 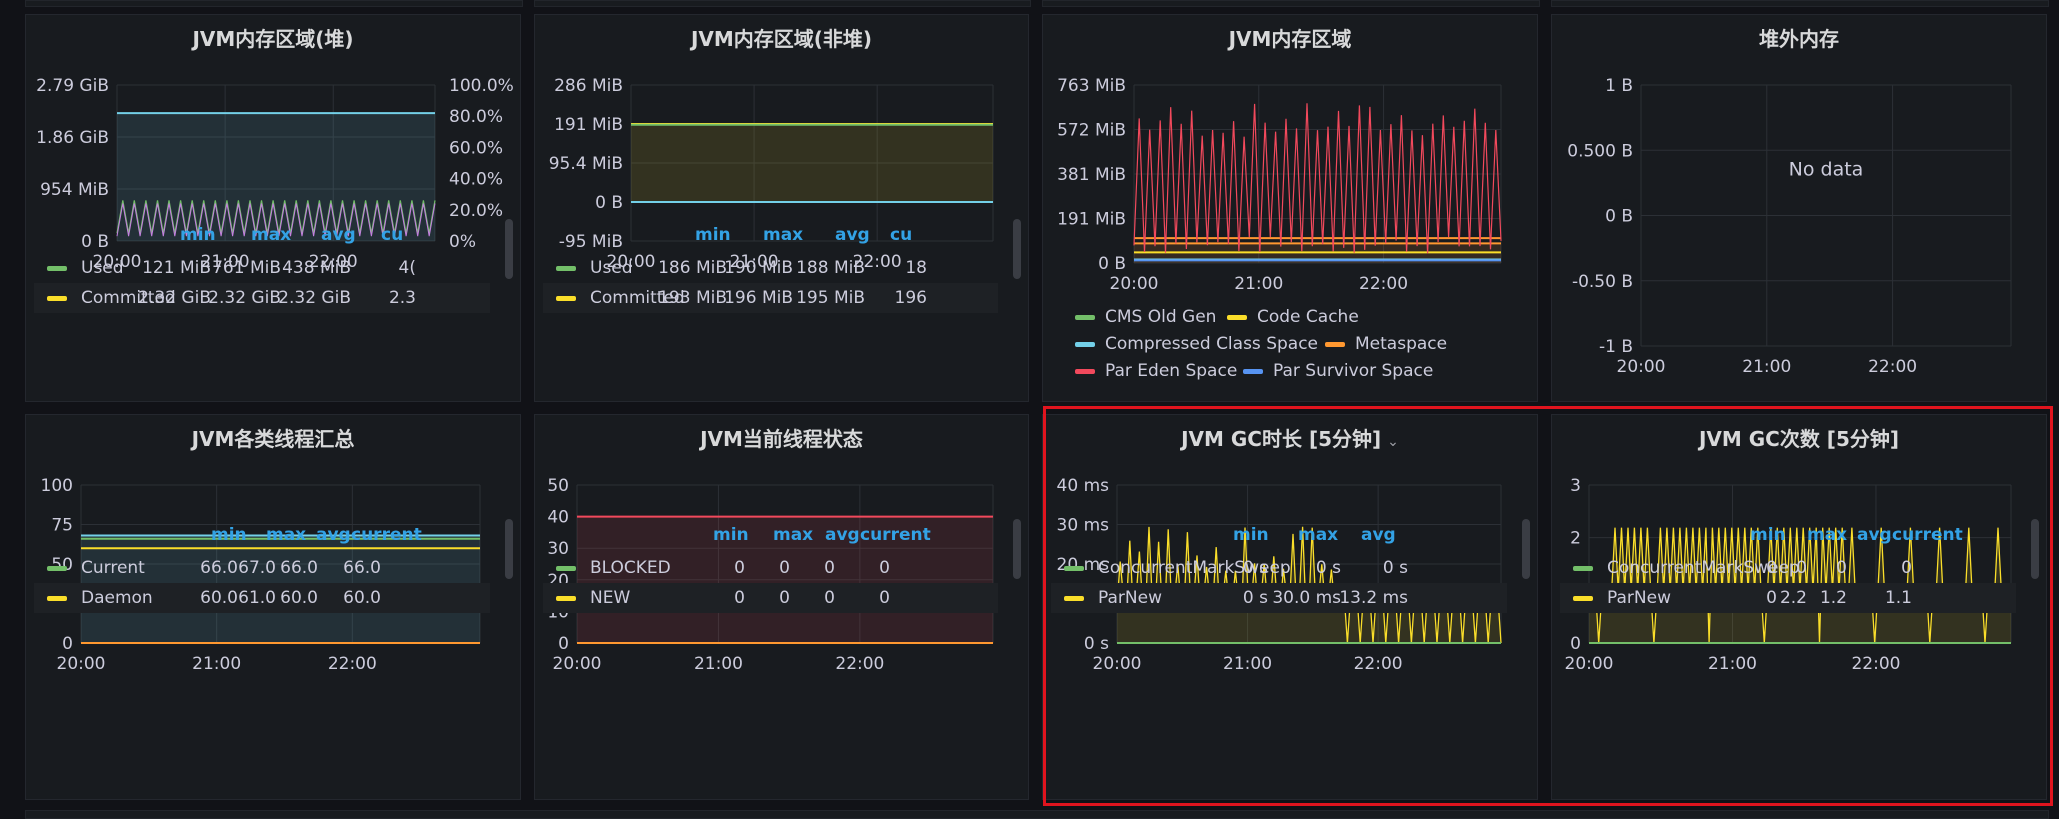 I want to click on legend-value: 1.1, so click(x=1898, y=598).